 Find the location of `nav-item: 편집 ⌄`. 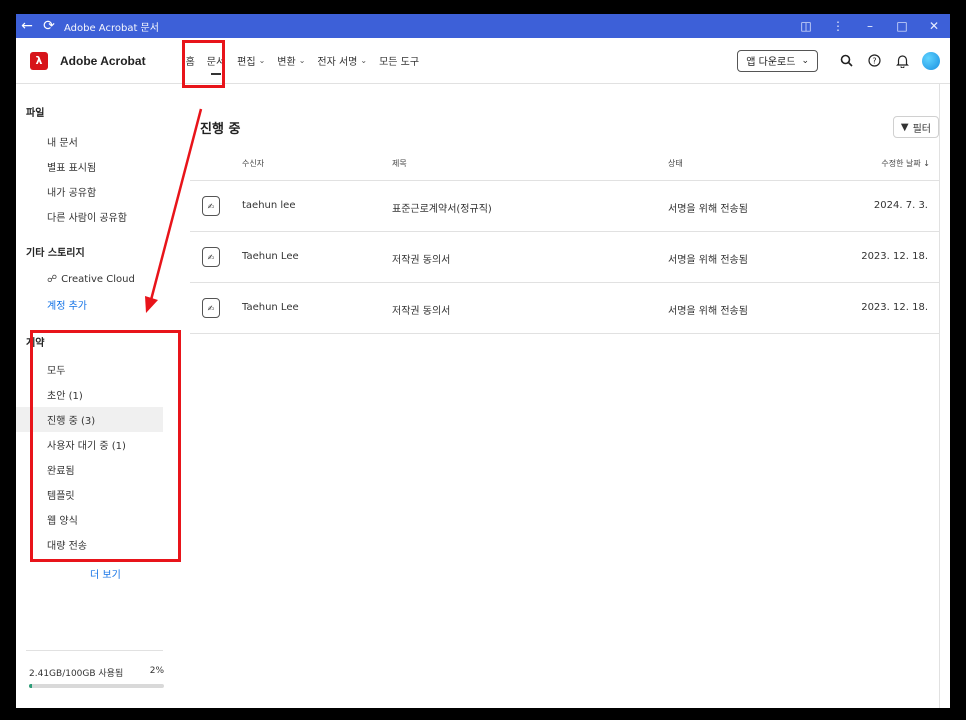

nav-item: 편집 ⌄ is located at coordinates (251, 61).